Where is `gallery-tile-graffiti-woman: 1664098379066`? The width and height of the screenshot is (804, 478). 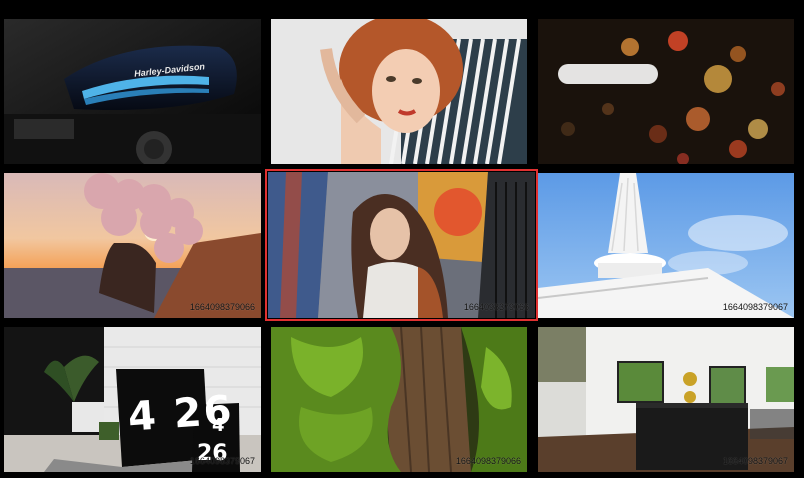 gallery-tile-graffiti-woman: 1664098379066 is located at coordinates (401, 245).